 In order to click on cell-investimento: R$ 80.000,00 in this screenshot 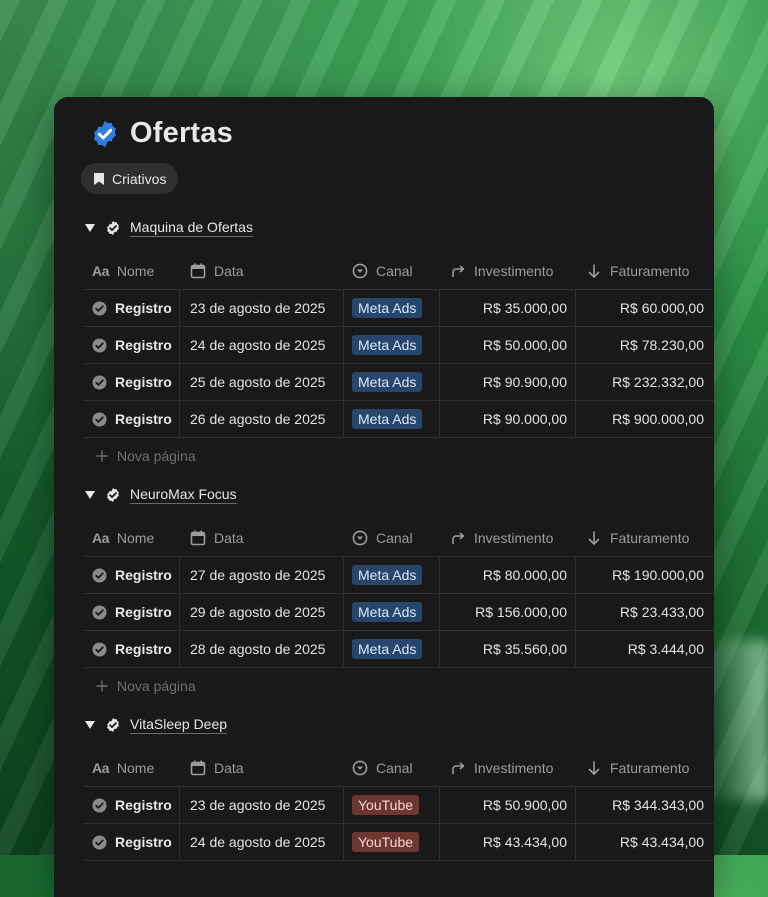, I will do `click(508, 575)`.